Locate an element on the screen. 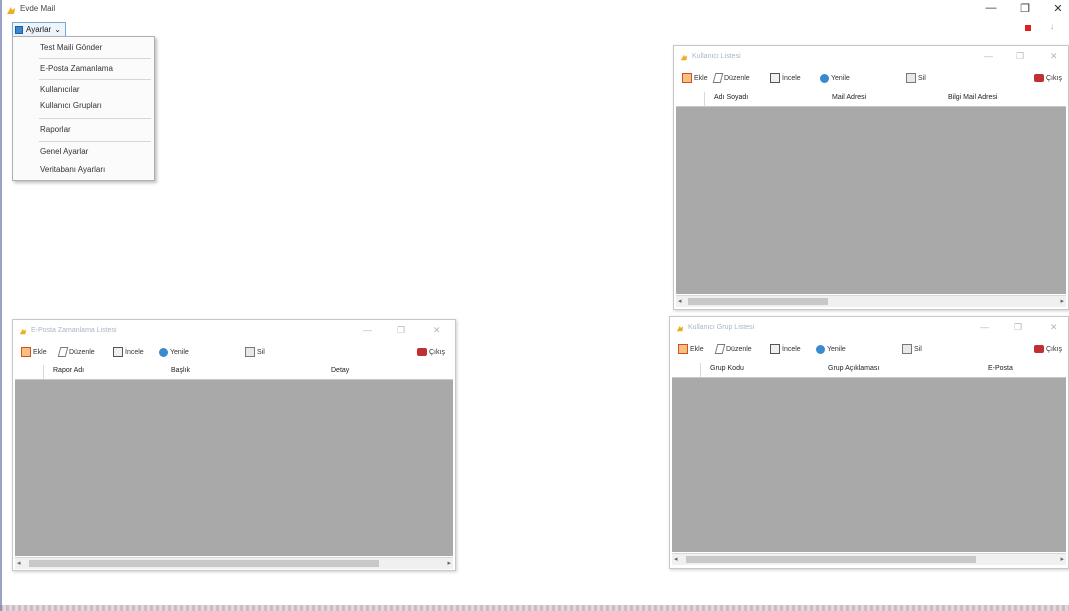 Image resolution: width=1069 pixels, height=611 pixels. column-header: Mail Adresi is located at coordinates (849, 97).